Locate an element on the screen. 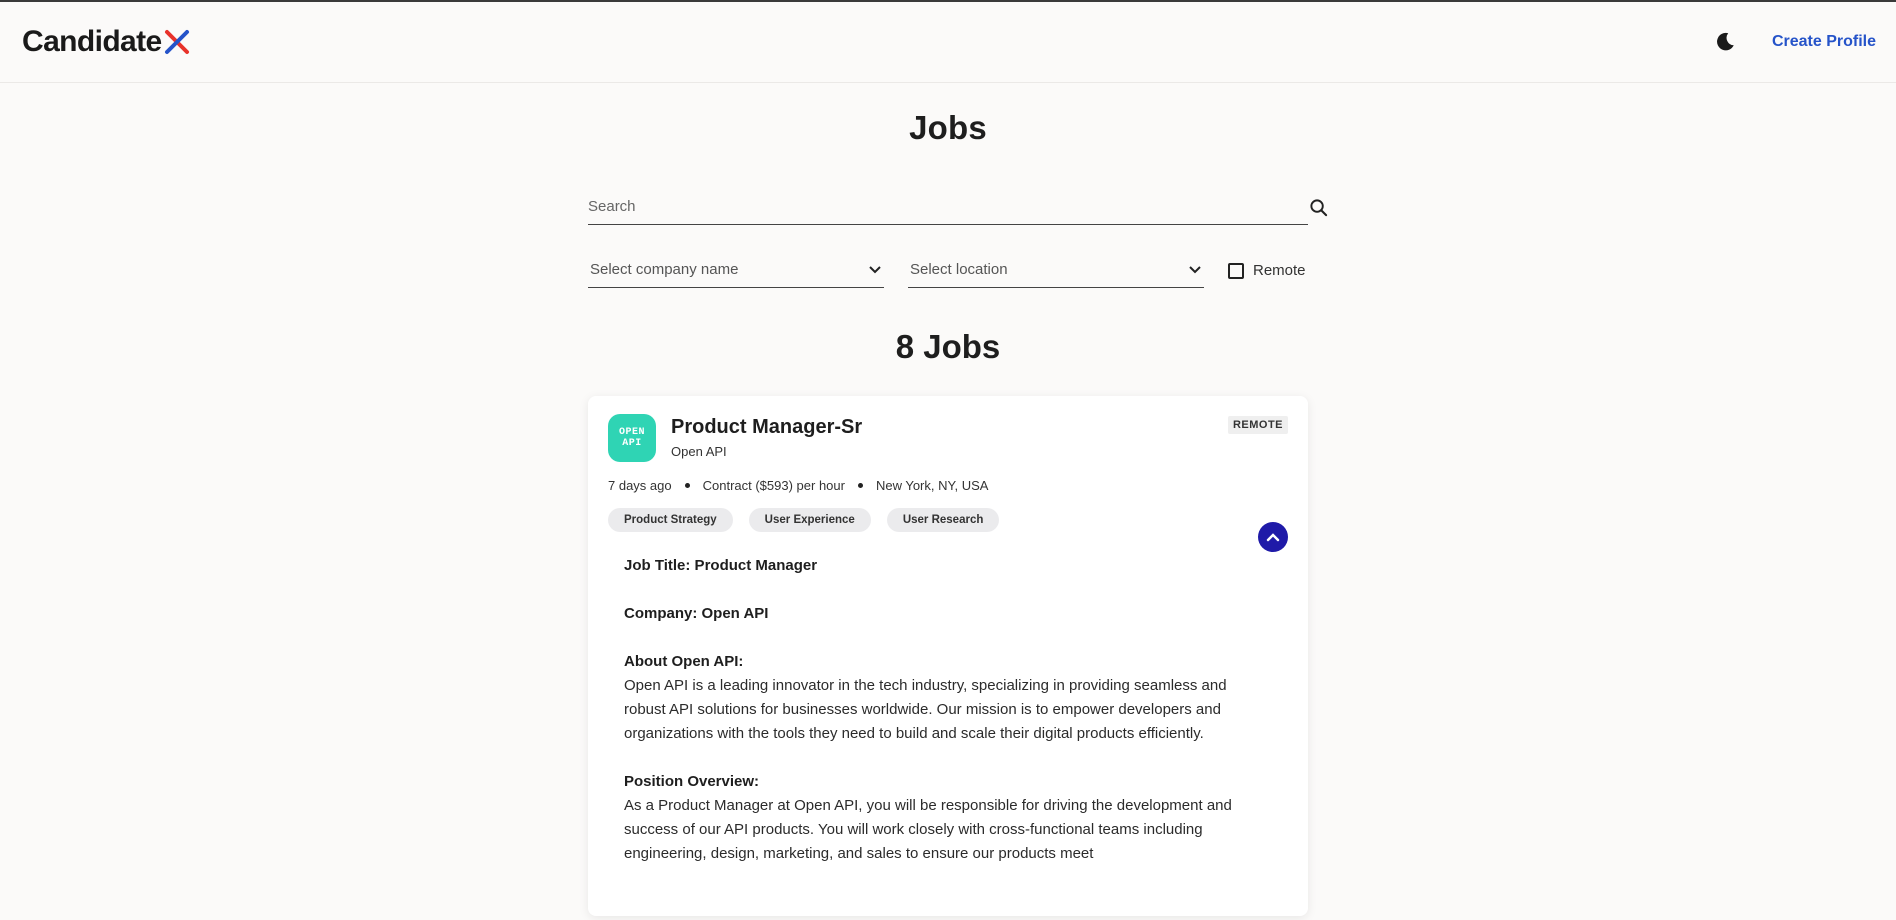 This screenshot has width=1896, height=920. company-logo-line1: OPEN is located at coordinates (631, 432).